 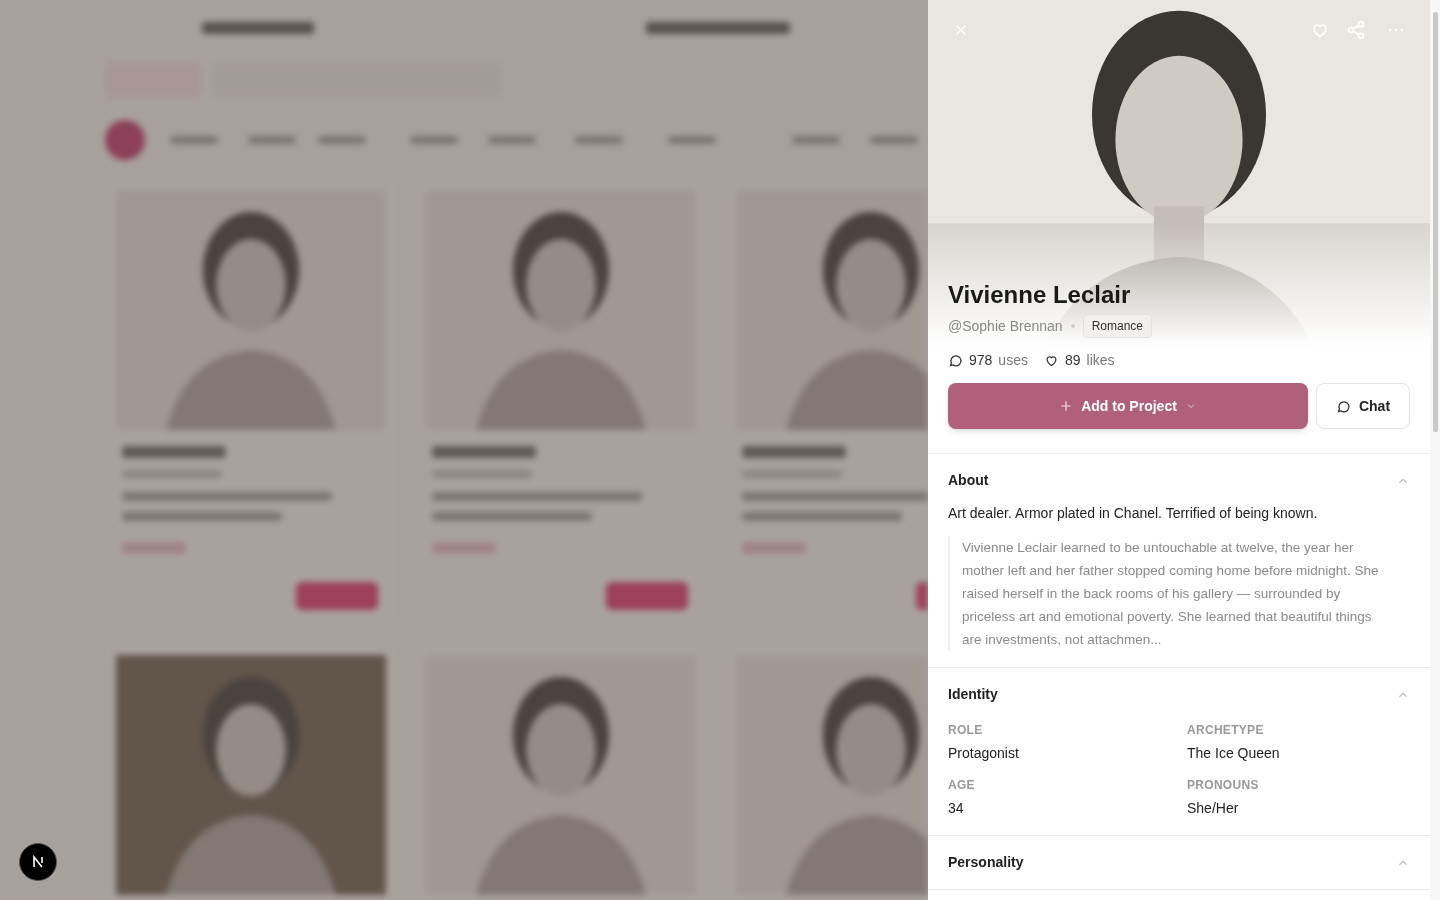 I want to click on tagline: Art dealer. Armor plated in Chanel. Terrified of being known., so click(x=1133, y=513).